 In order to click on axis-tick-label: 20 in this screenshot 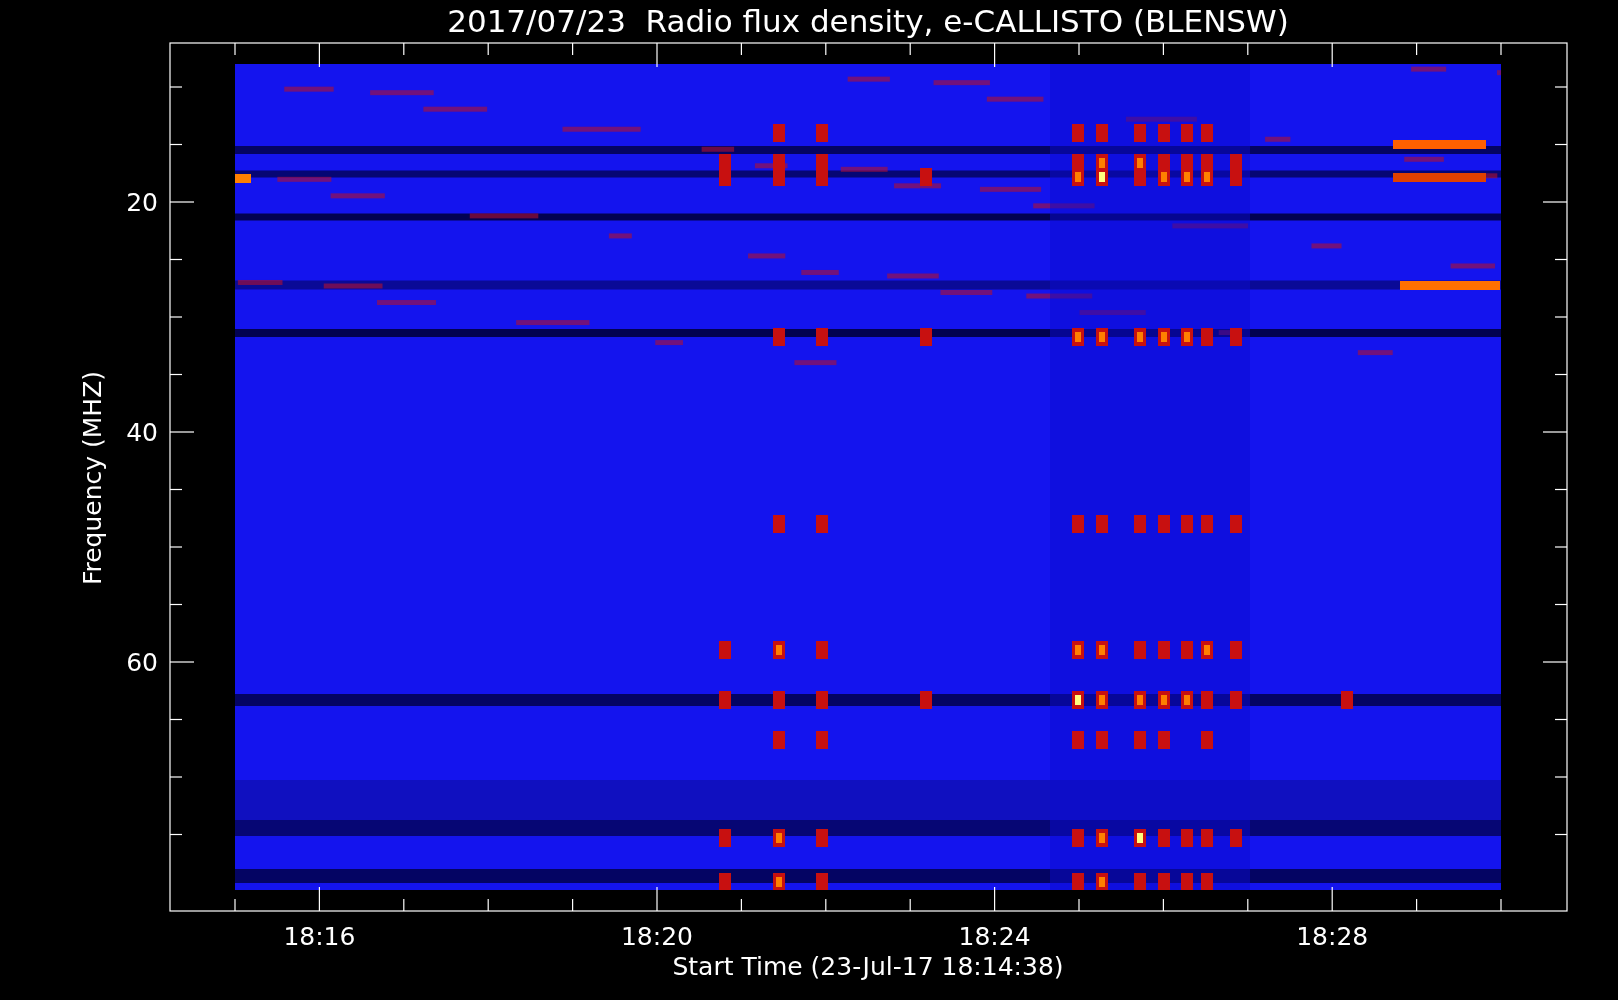, I will do `click(142, 202)`.